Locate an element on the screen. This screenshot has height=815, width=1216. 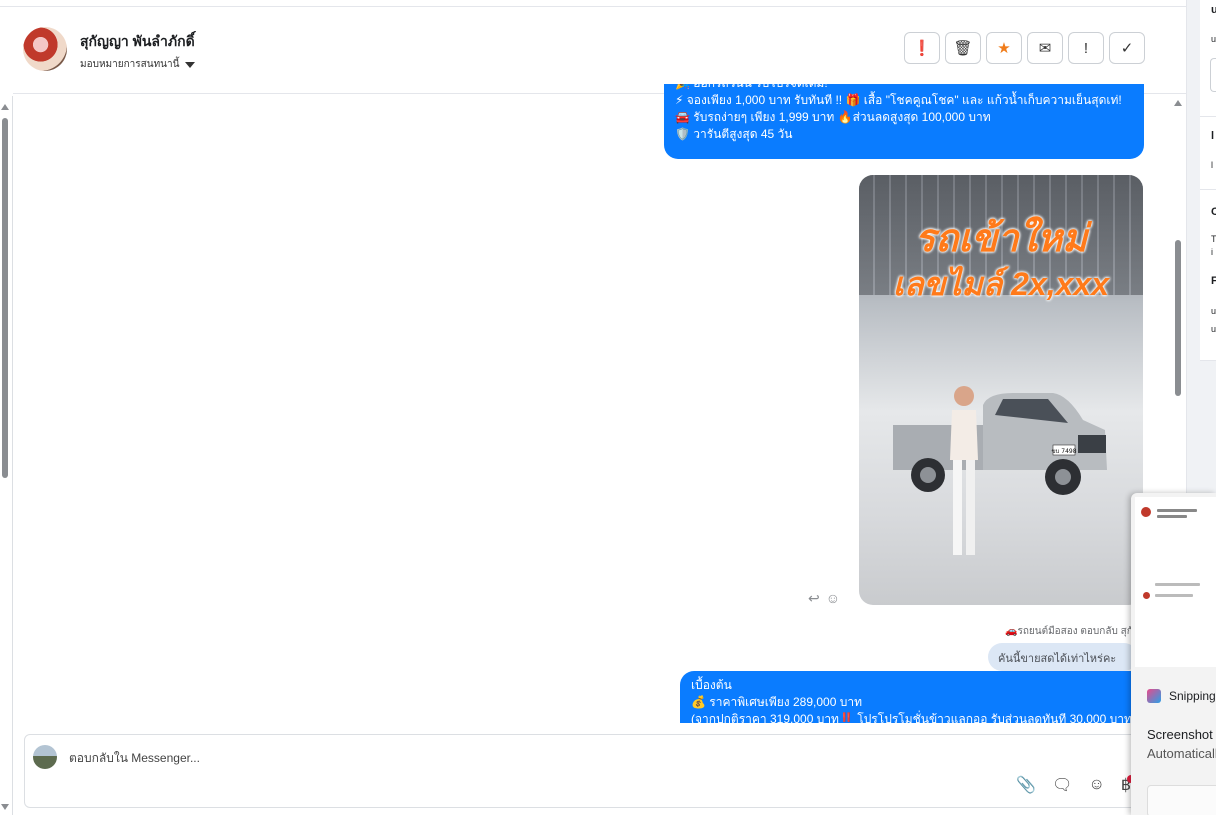
follow-up-button: ! is located at coordinates (1086, 48).